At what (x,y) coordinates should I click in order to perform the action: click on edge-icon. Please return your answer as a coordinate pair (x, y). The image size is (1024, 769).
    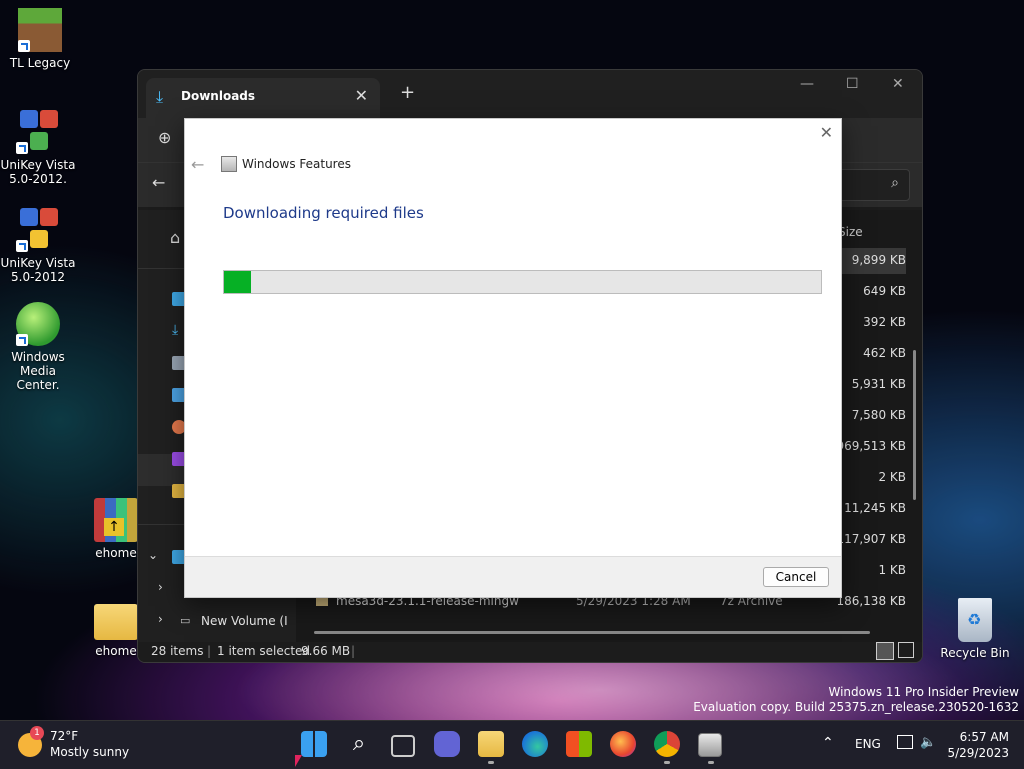
    Looking at the image, I should click on (535, 744).